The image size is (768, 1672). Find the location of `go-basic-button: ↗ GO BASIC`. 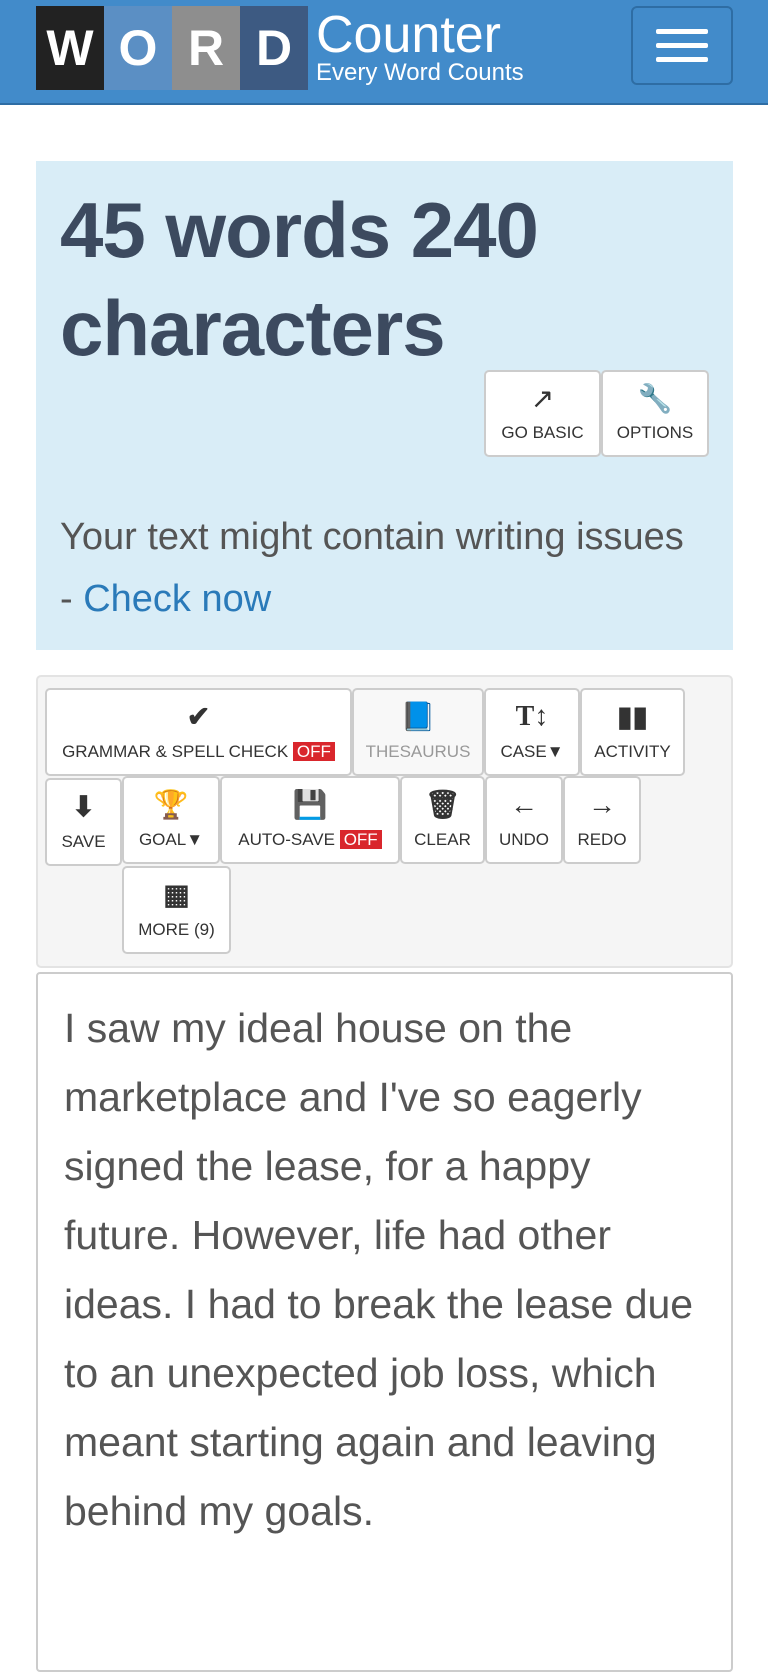

go-basic-button: ↗ GO BASIC is located at coordinates (542, 413).